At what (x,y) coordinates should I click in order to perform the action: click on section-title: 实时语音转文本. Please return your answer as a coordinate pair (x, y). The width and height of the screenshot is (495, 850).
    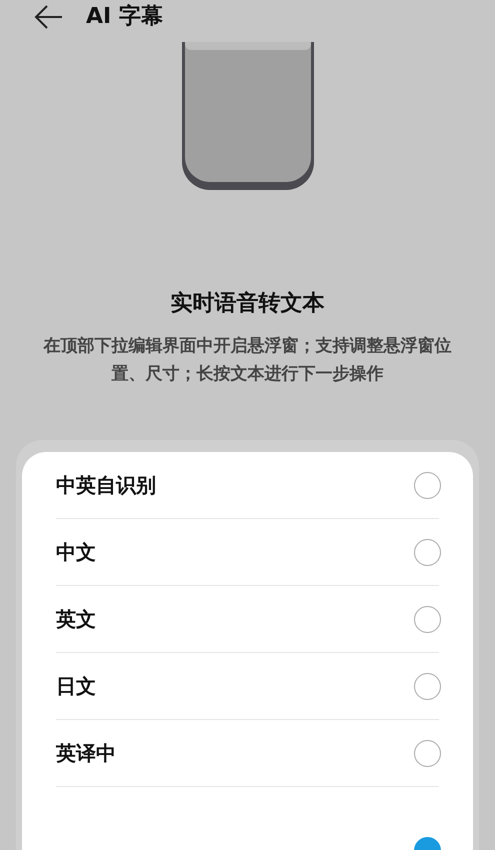
    Looking at the image, I should click on (247, 304).